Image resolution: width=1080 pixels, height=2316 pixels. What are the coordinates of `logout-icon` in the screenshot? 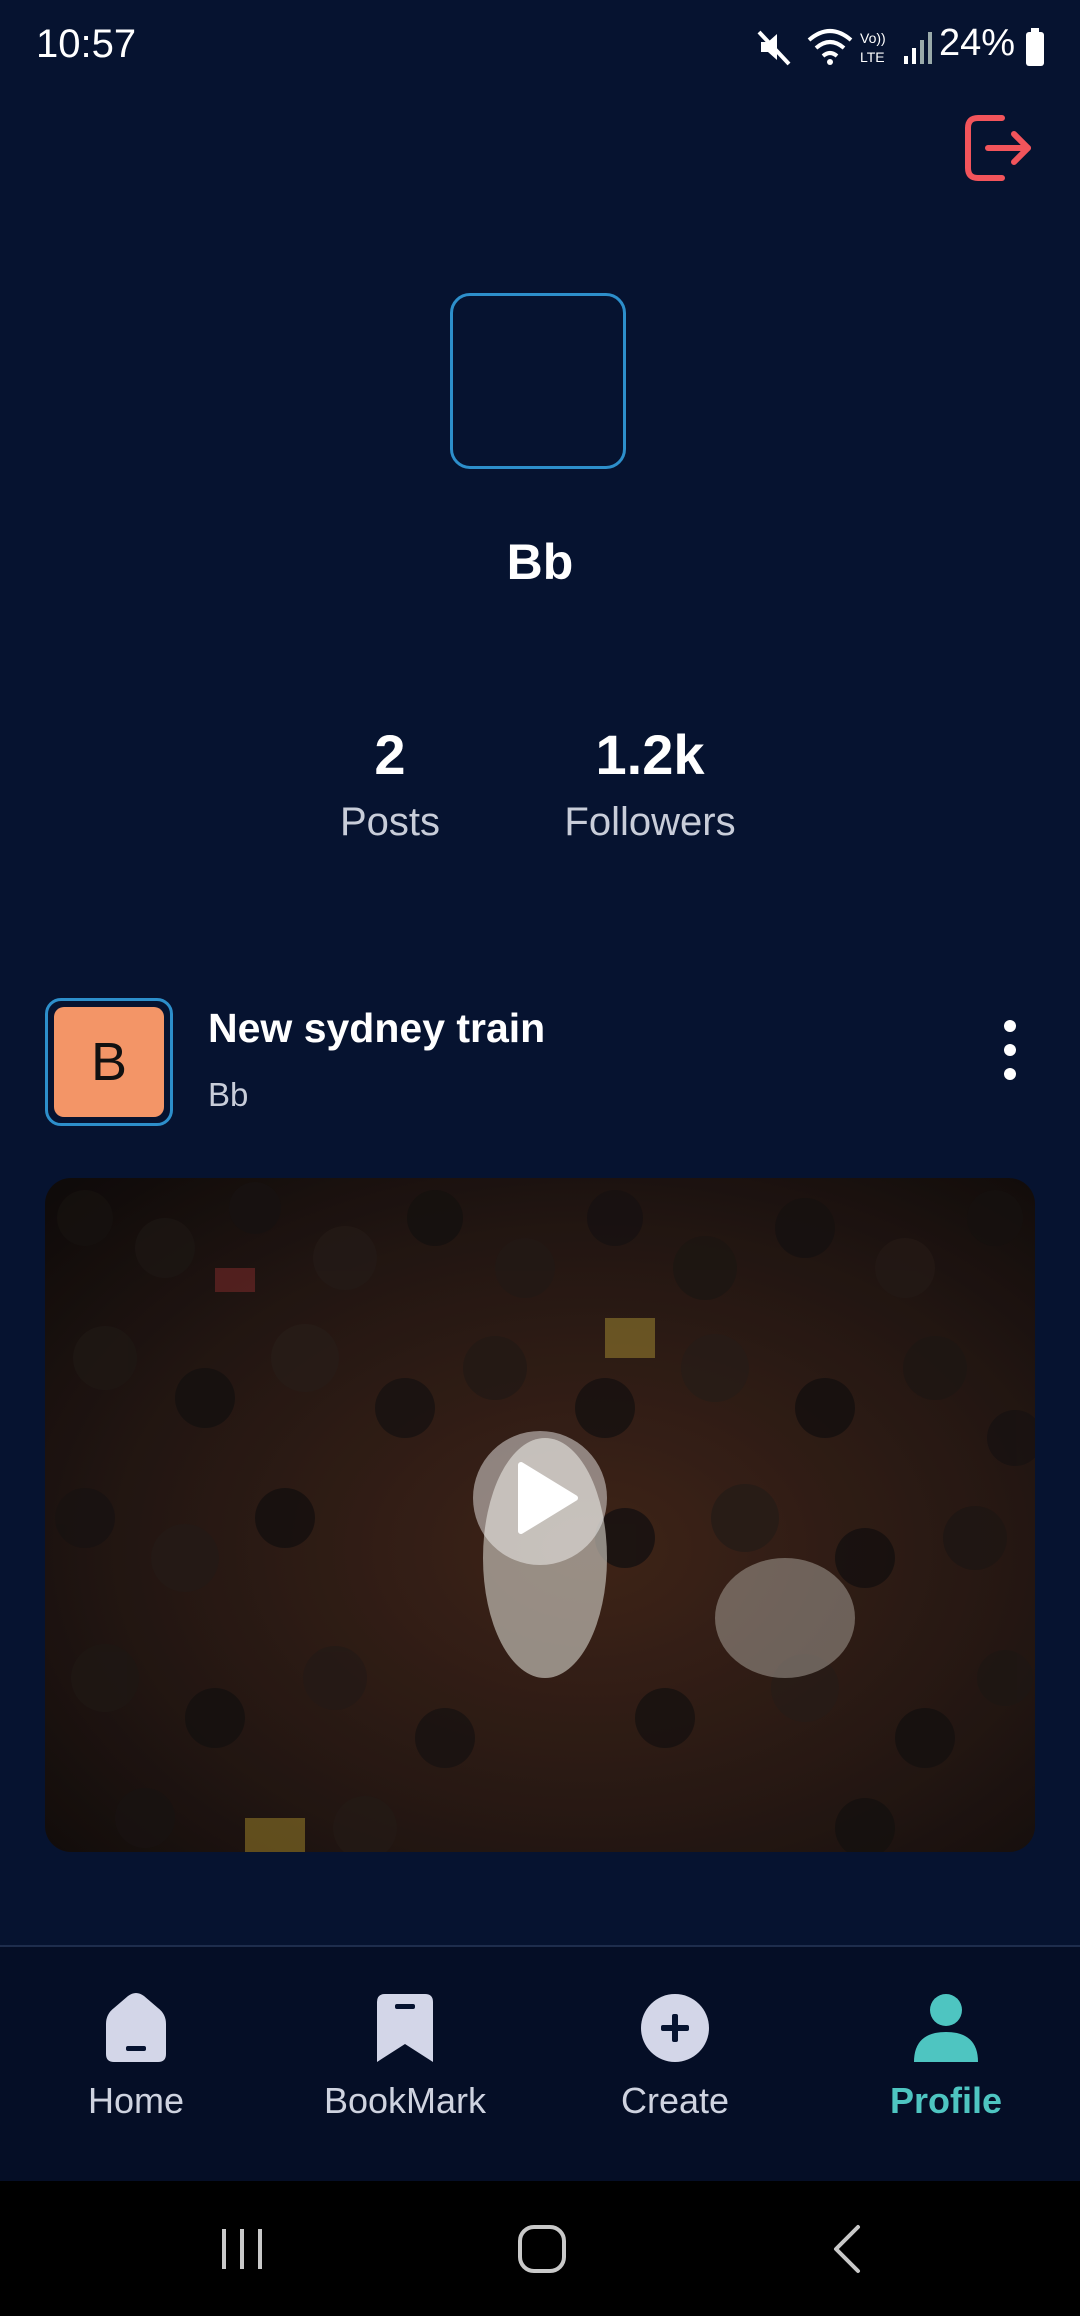 It's located at (998, 148).